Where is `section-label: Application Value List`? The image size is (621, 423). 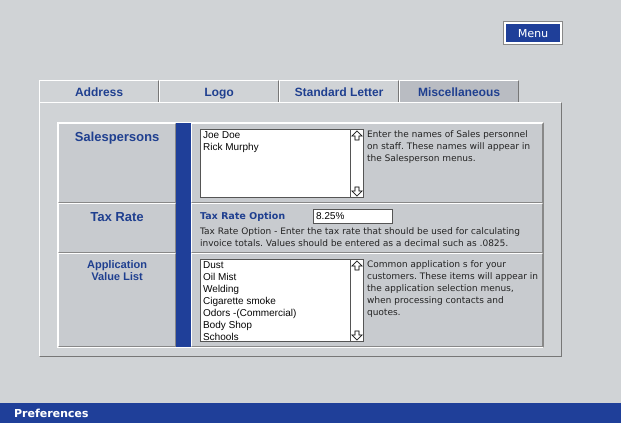 section-label: Application Value List is located at coordinates (117, 272).